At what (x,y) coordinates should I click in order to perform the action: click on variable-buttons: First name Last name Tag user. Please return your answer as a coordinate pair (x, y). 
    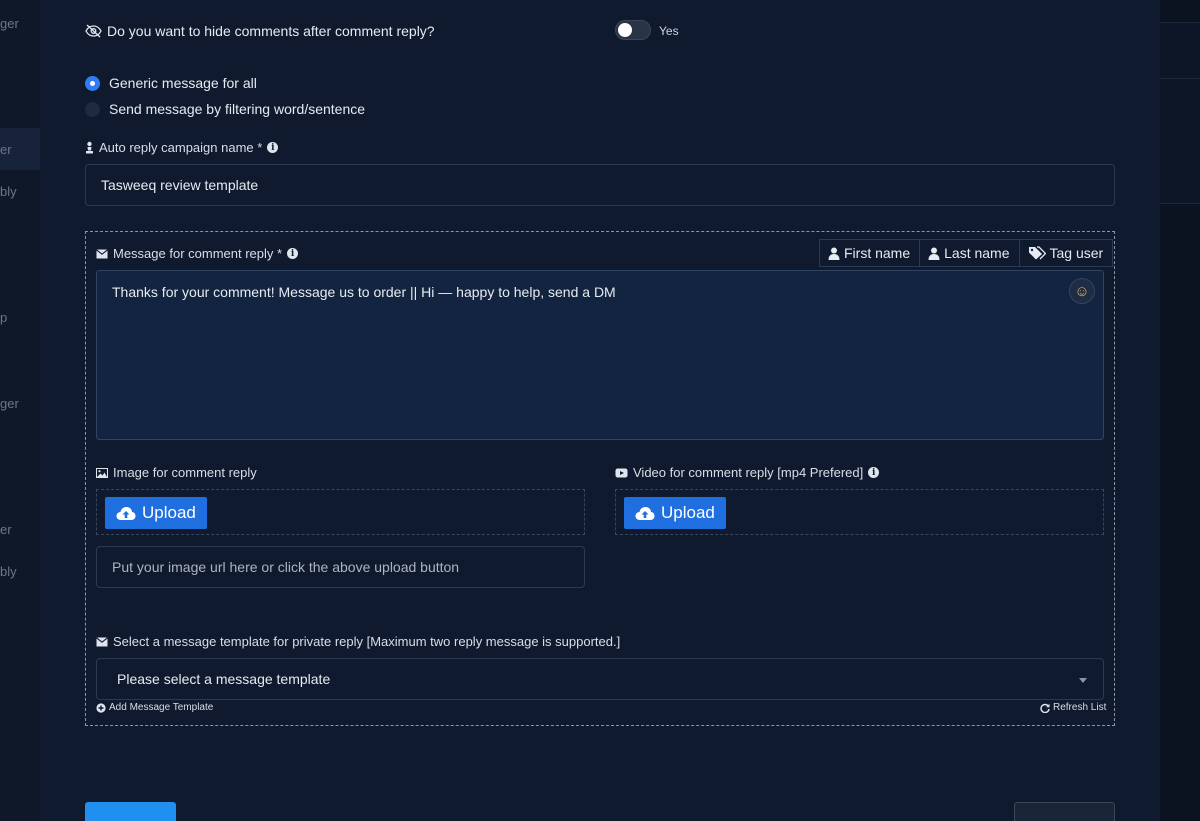
    Looking at the image, I should click on (966, 253).